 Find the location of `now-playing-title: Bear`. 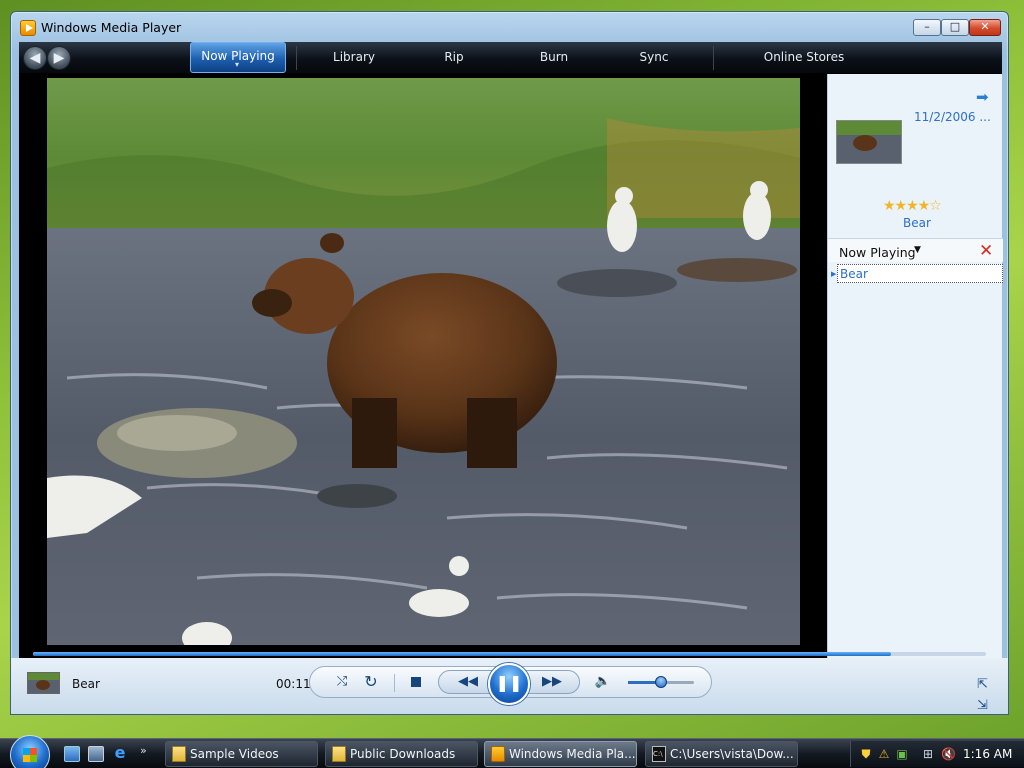

now-playing-title: Bear is located at coordinates (86, 684).